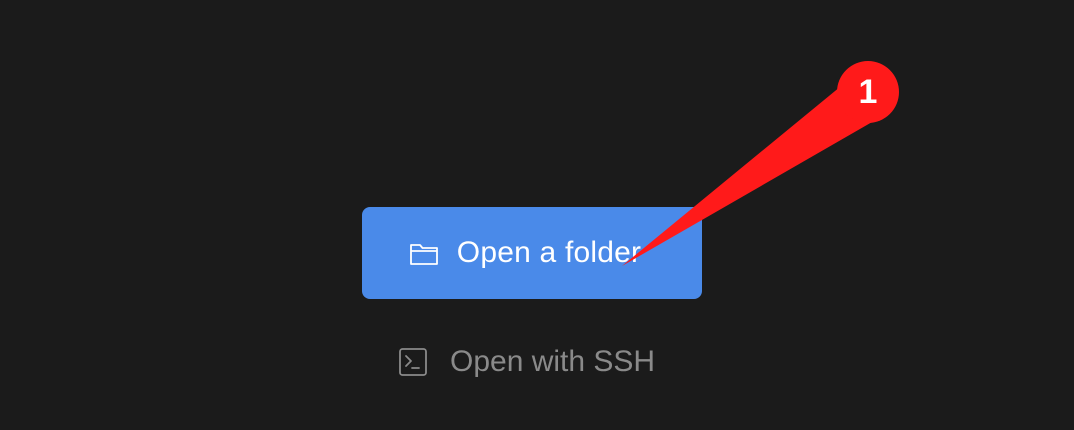 The image size is (1074, 430). I want to click on open-folder-button: Open a folder, so click(532, 253).